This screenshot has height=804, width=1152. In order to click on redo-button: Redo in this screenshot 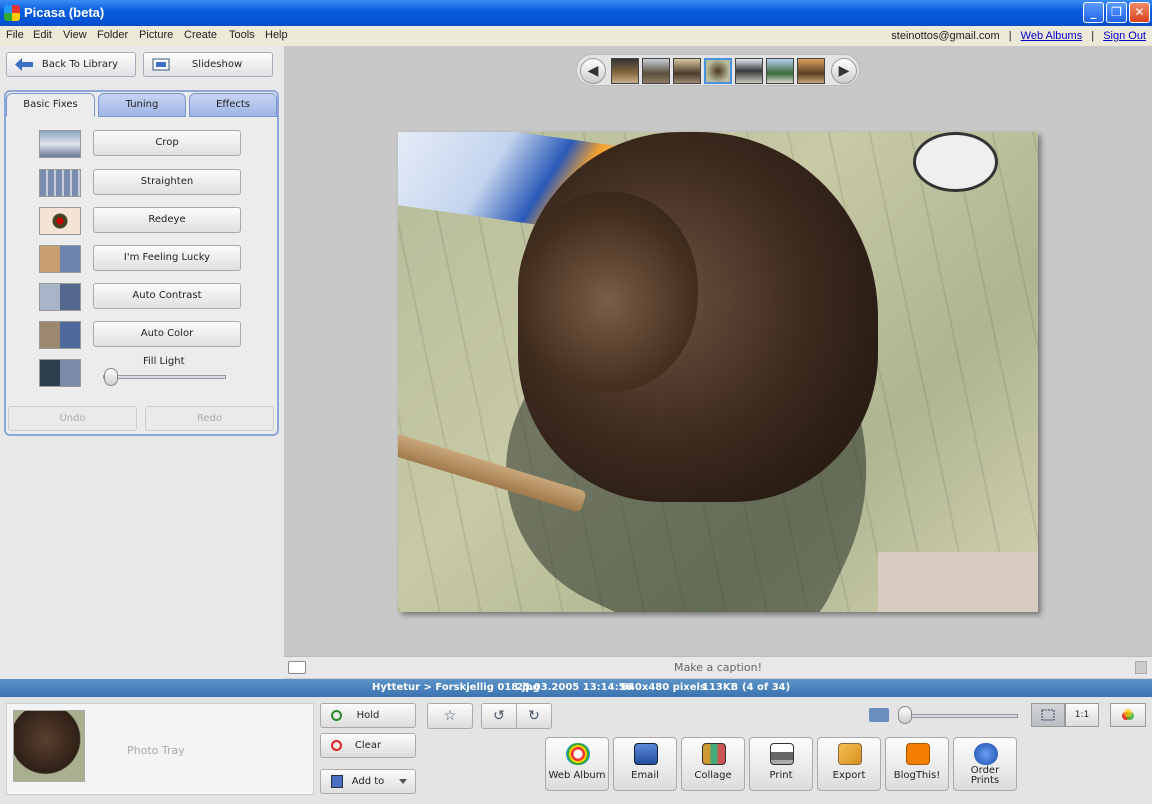, I will do `click(209, 418)`.